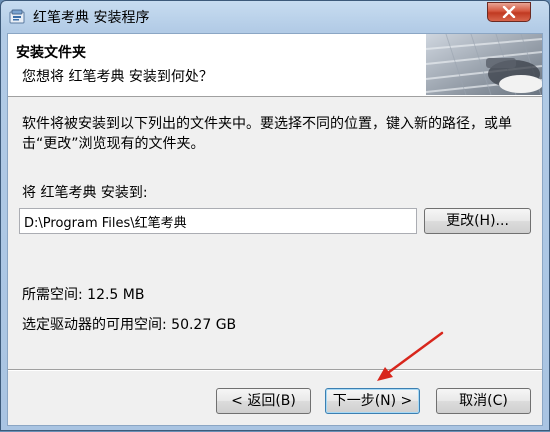 Image resolution: width=550 pixels, height=432 pixels. I want to click on footer-divider, so click(275, 370).